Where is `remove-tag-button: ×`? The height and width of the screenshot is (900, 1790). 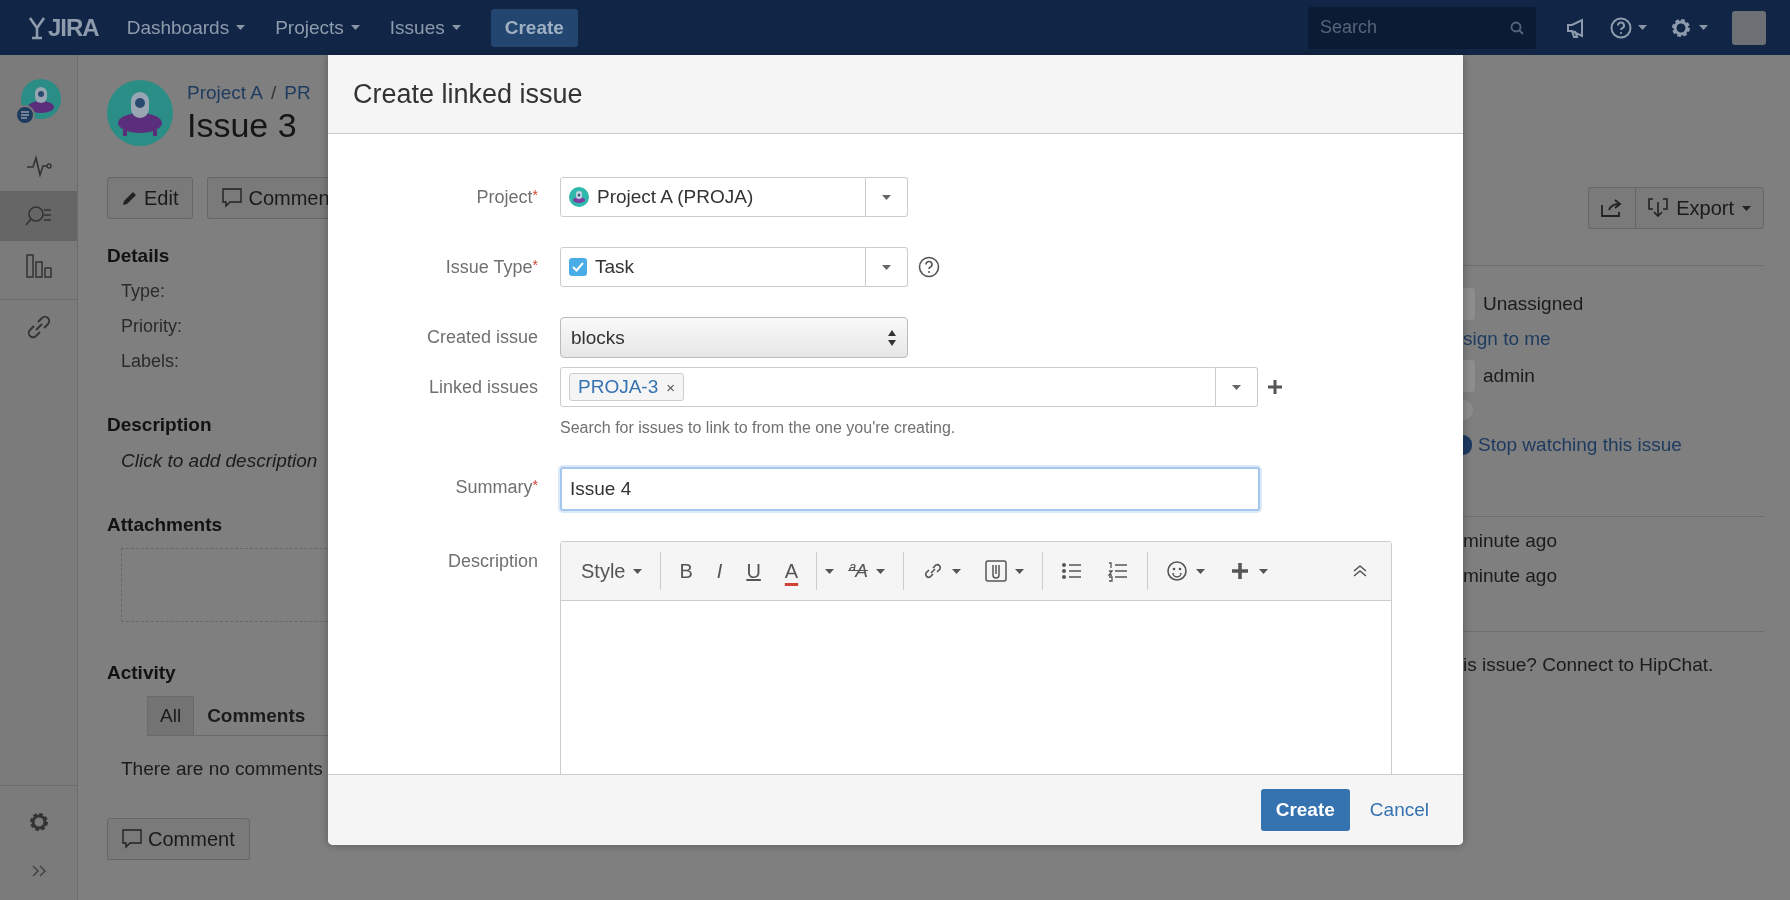 remove-tag-button: × is located at coordinates (670, 387).